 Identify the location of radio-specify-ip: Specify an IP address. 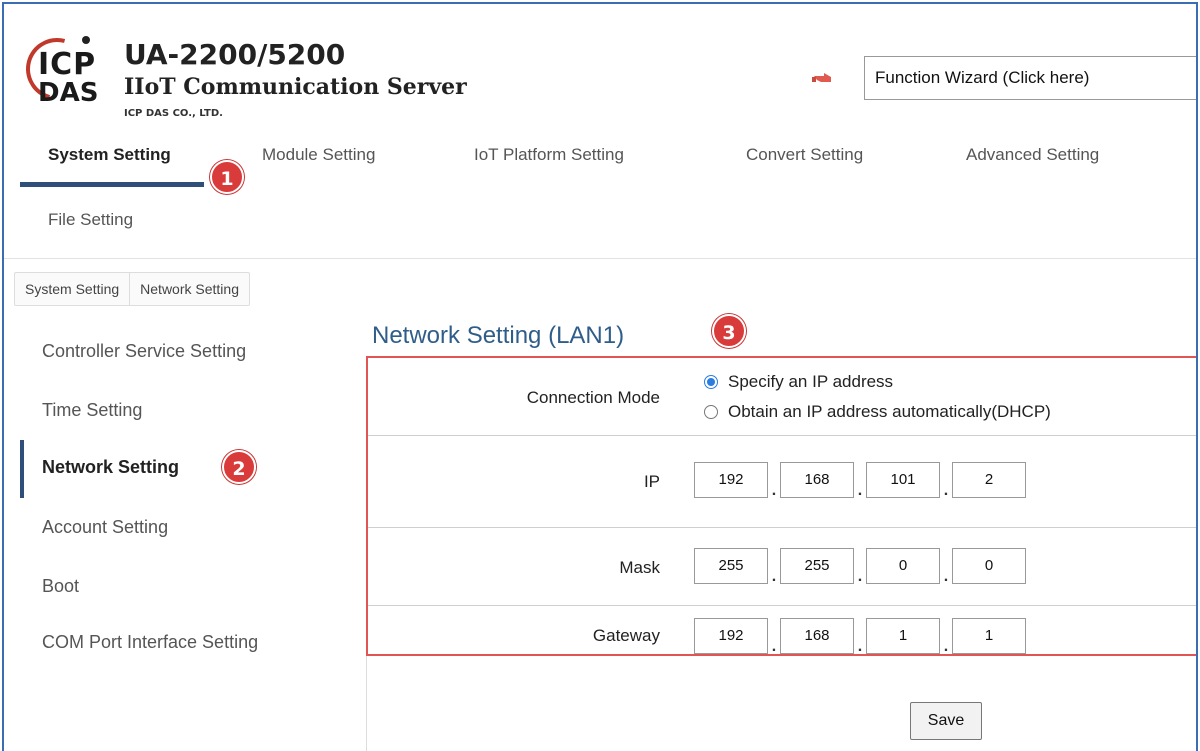
(798, 382).